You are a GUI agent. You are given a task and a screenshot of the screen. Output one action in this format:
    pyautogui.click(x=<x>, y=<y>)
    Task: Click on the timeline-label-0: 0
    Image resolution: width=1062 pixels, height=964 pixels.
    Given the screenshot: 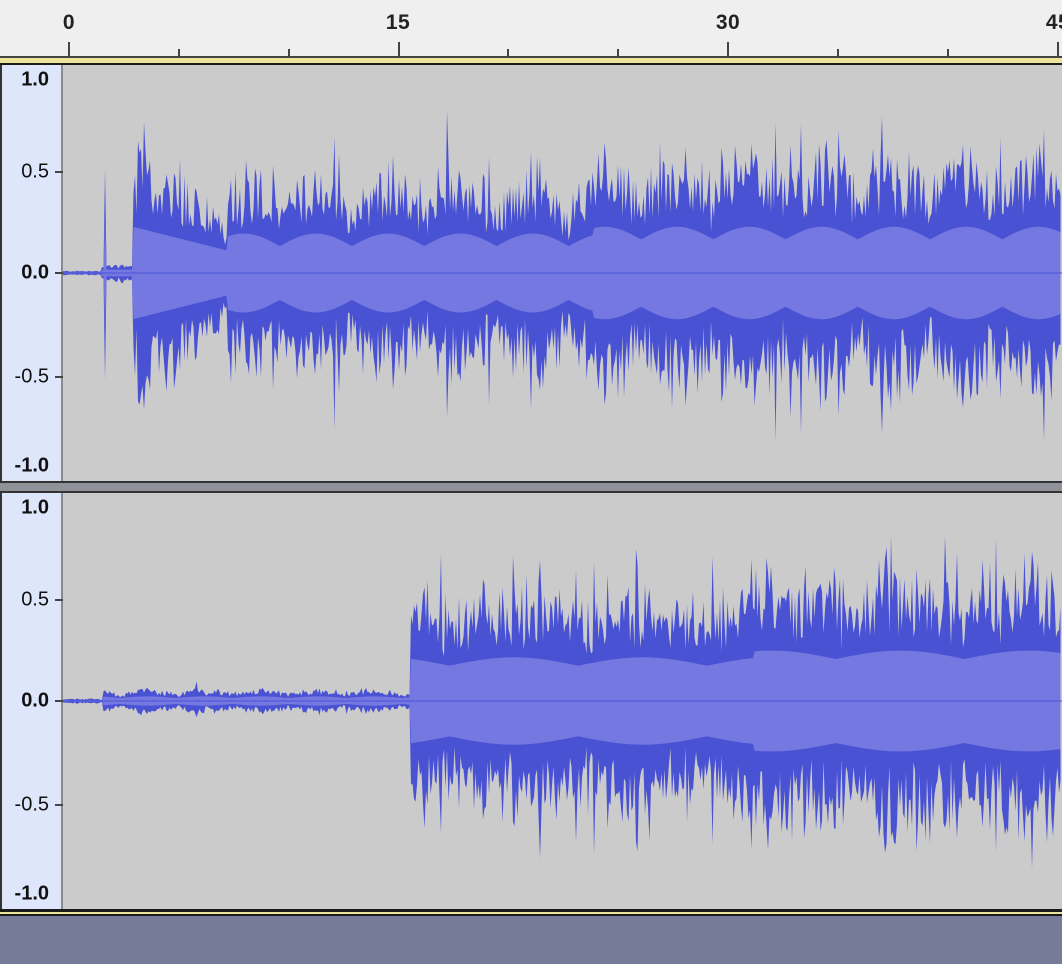 What is the action you would take?
    pyautogui.click(x=69, y=22)
    